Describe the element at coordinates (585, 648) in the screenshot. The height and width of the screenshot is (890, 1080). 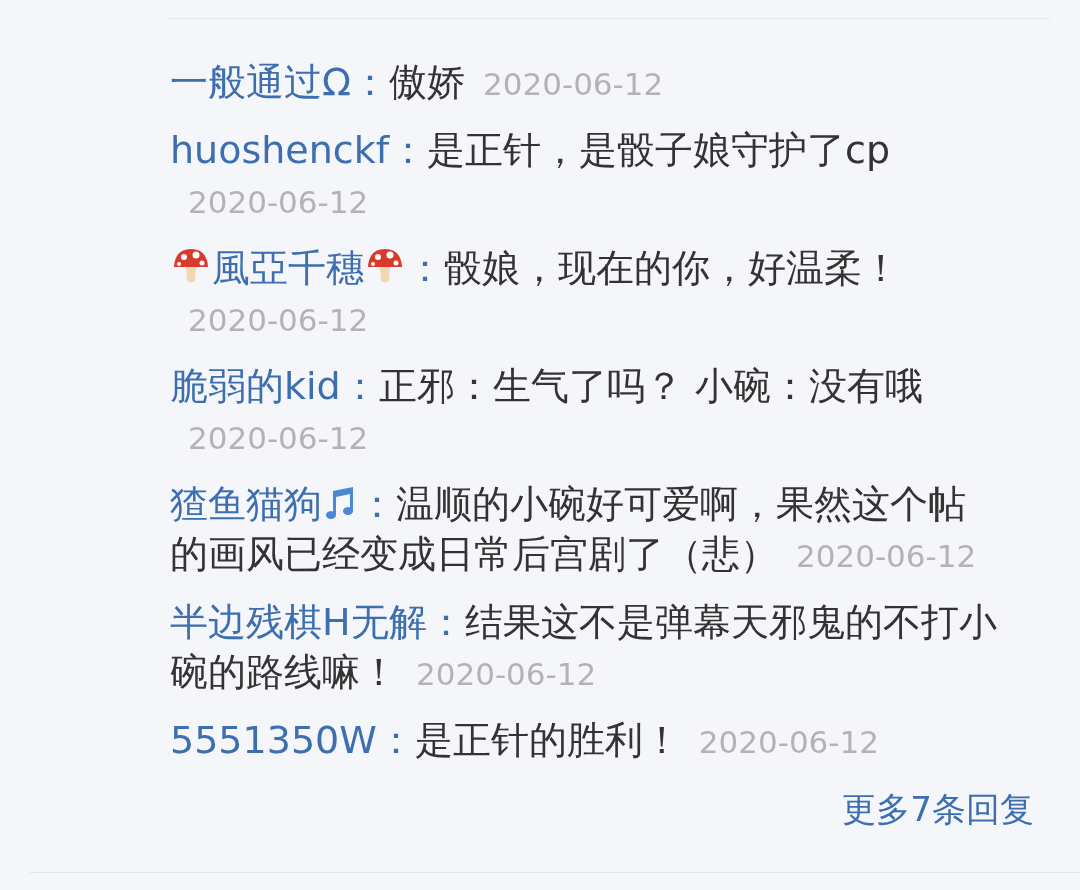
I see `reply-comment: 半边残棋H无解：结果这不是弹幕天邪鬼的不打小碗的路线嘛！ 2020-06-12` at that location.